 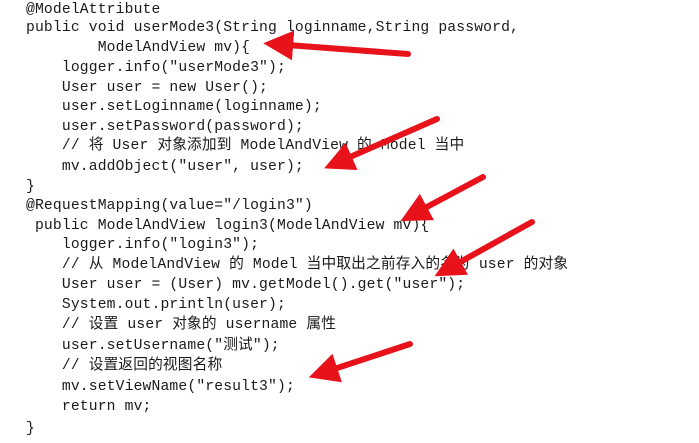 I want to click on code-line: return mv;, so click(x=89, y=407).